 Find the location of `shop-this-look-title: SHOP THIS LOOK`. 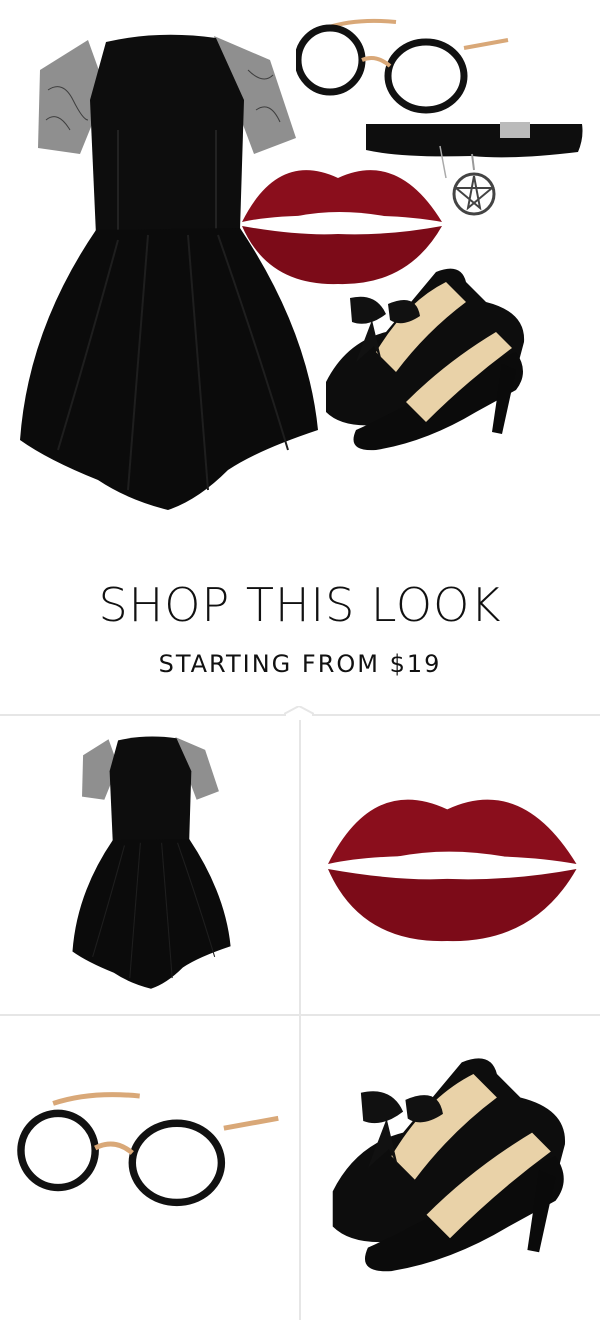

shop-this-look-title: SHOP THIS LOOK is located at coordinates (300, 605).